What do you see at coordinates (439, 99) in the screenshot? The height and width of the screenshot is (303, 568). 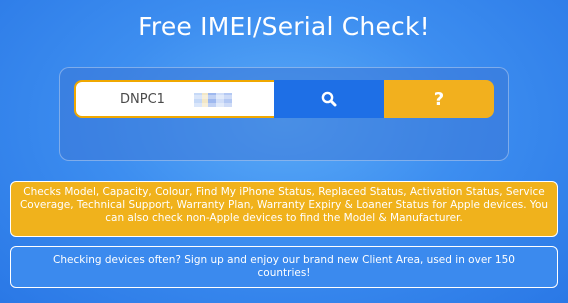 I see `help-button: ?` at bounding box center [439, 99].